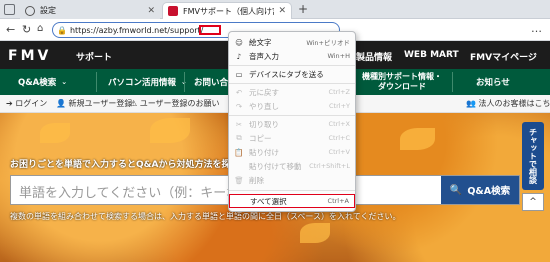 This screenshot has width=550, height=262. Describe the element at coordinates (260, 138) in the screenshot. I see `menu-label: コピー` at that location.